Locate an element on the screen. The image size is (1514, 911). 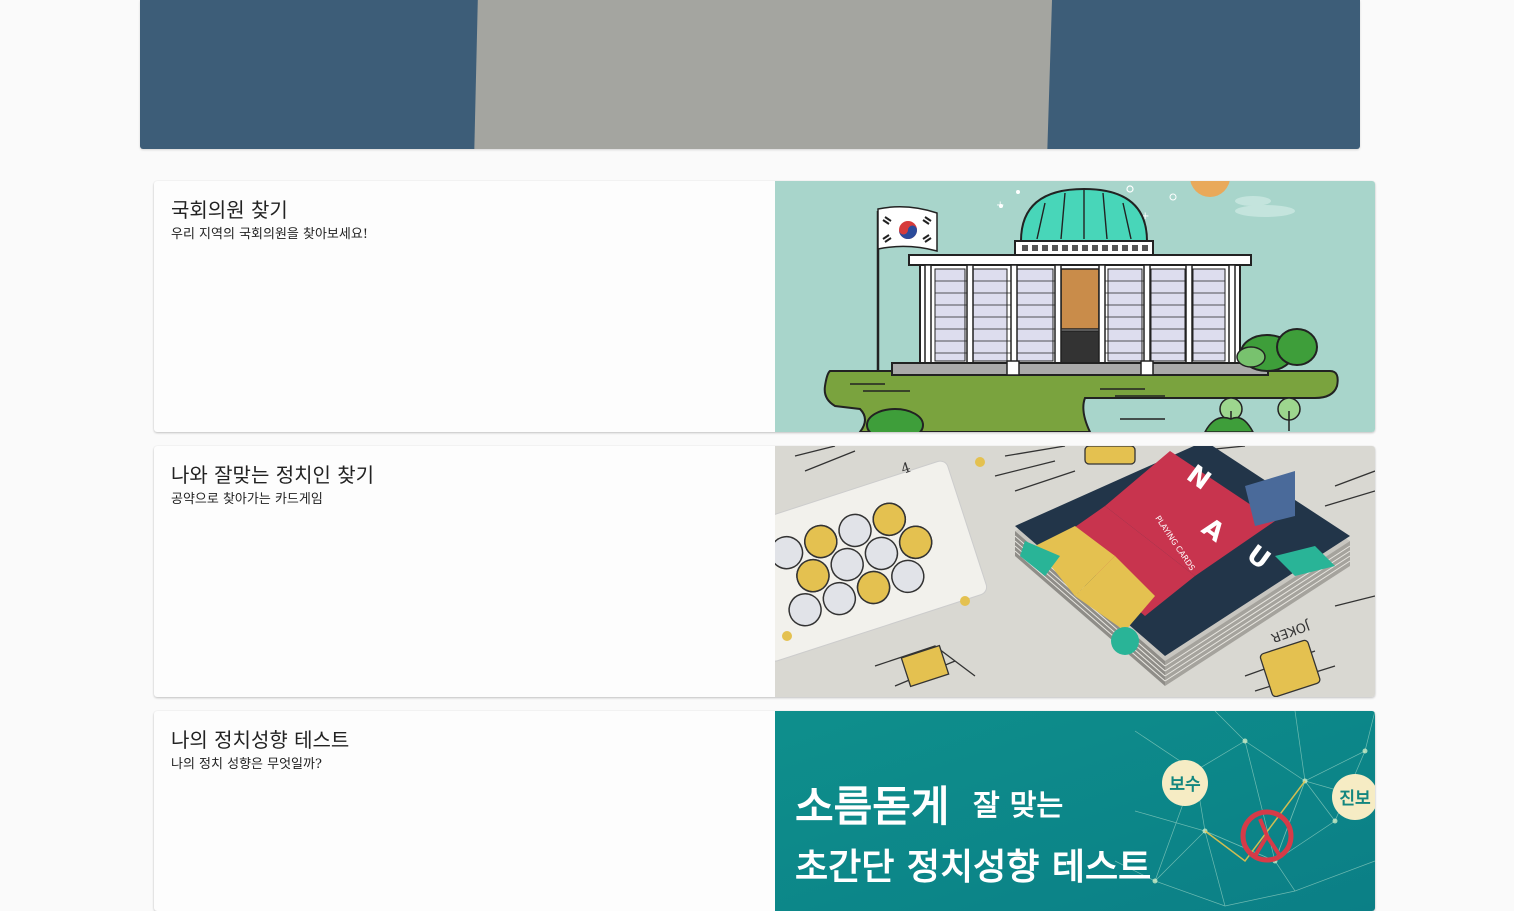
badge-left-label: 보수 is located at coordinates (1185, 785).